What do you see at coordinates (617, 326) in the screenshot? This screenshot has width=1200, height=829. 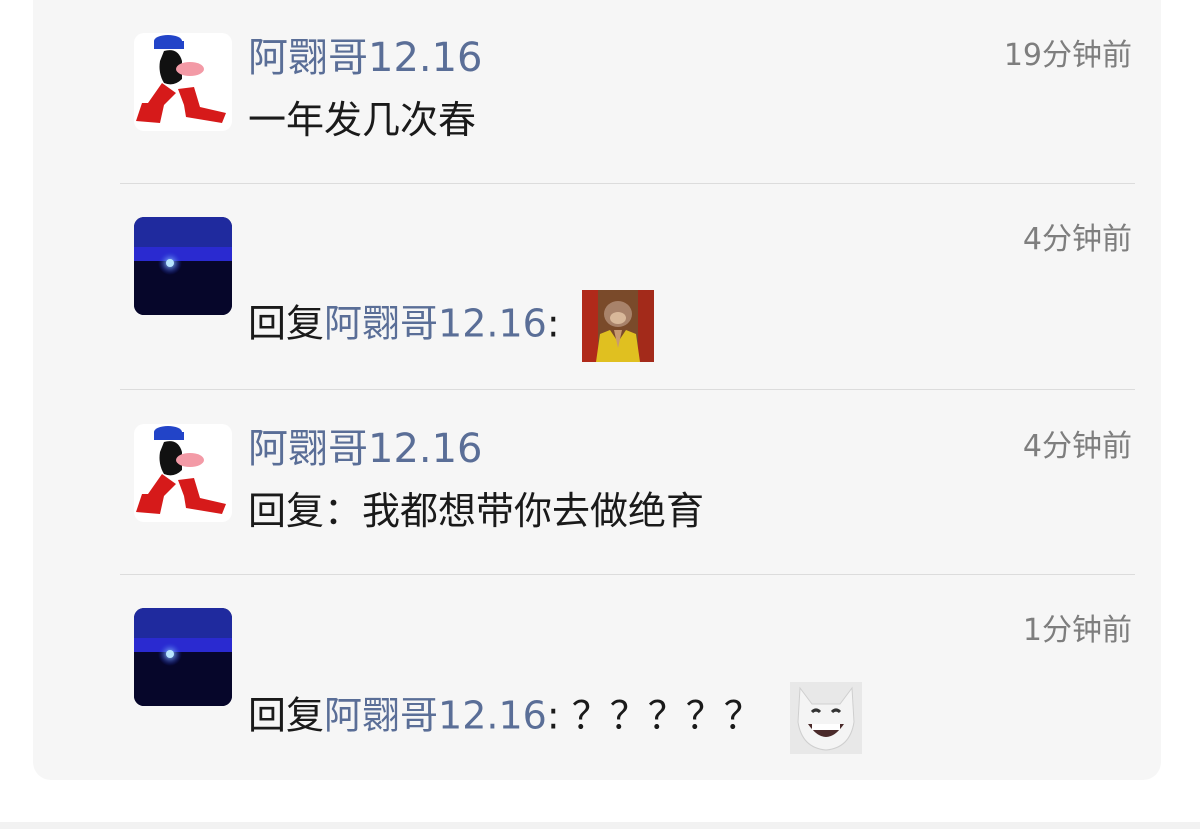 I see `monkey-praying-sticker` at bounding box center [617, 326].